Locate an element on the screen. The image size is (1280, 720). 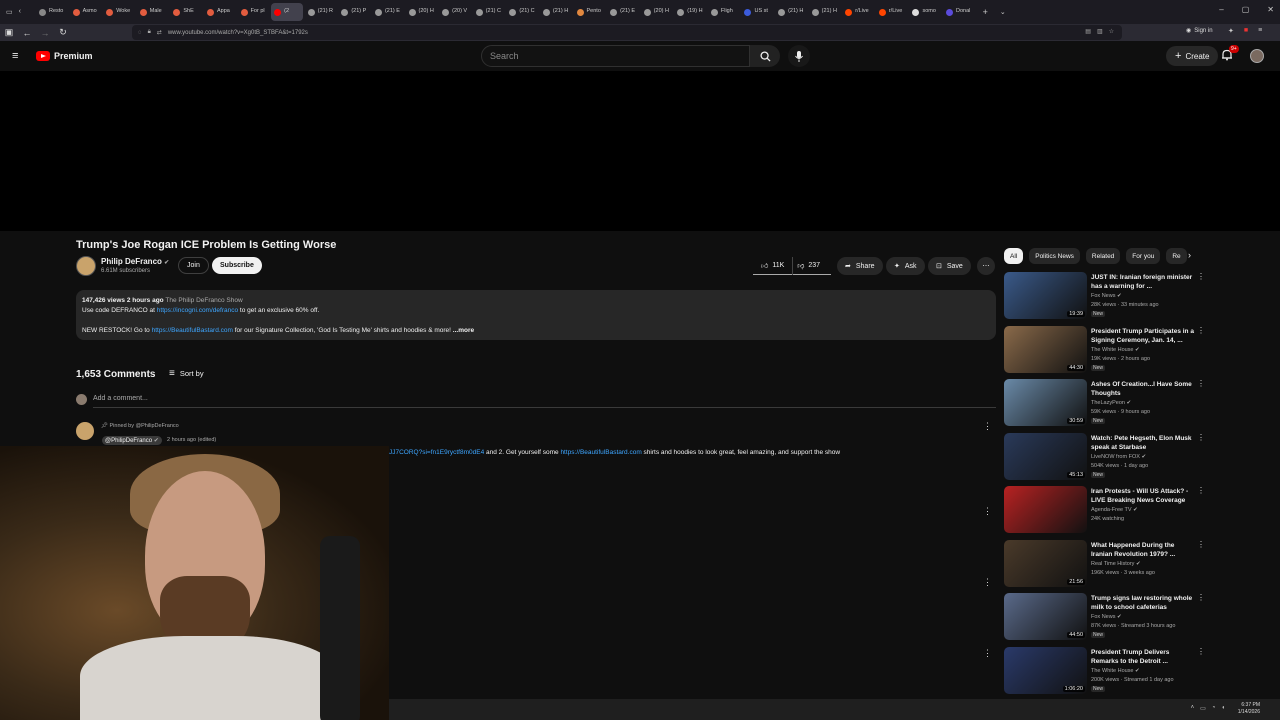
ask-button: ✦ Ask is located at coordinates (905, 266).